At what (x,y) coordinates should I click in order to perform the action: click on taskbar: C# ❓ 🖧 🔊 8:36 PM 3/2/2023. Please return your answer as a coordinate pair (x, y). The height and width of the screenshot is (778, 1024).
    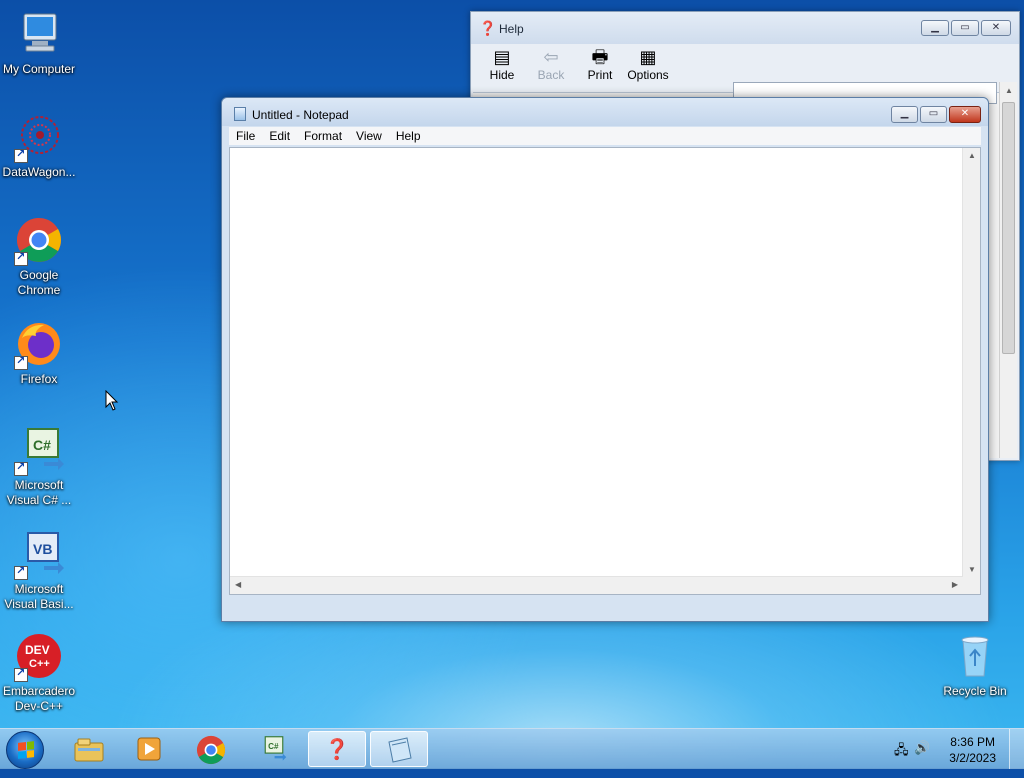
    Looking at the image, I should click on (512, 748).